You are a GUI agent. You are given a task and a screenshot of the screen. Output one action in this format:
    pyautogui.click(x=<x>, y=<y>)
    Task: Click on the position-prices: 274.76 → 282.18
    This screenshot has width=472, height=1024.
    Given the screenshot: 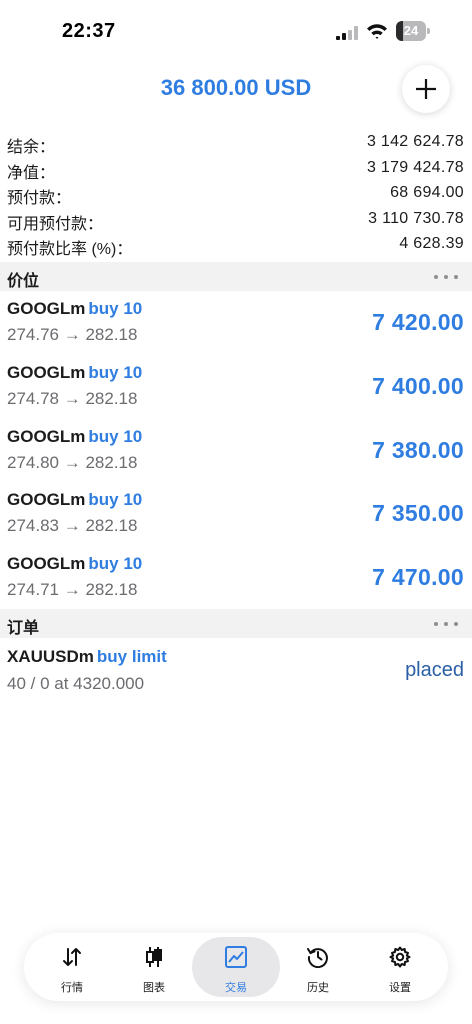 What is the action you would take?
    pyautogui.click(x=72, y=334)
    